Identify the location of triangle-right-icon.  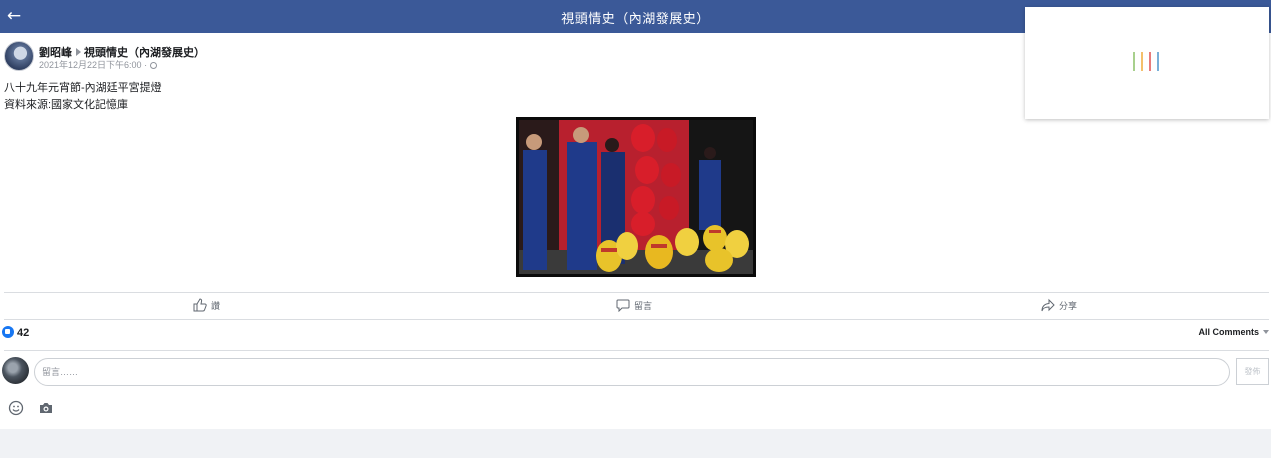
(78, 52).